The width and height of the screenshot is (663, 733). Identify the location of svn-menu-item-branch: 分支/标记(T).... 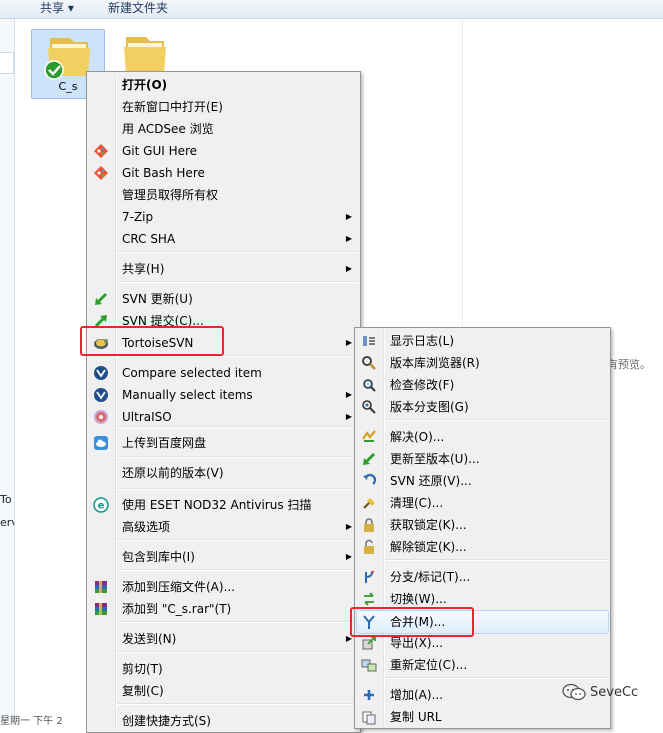
(482, 577).